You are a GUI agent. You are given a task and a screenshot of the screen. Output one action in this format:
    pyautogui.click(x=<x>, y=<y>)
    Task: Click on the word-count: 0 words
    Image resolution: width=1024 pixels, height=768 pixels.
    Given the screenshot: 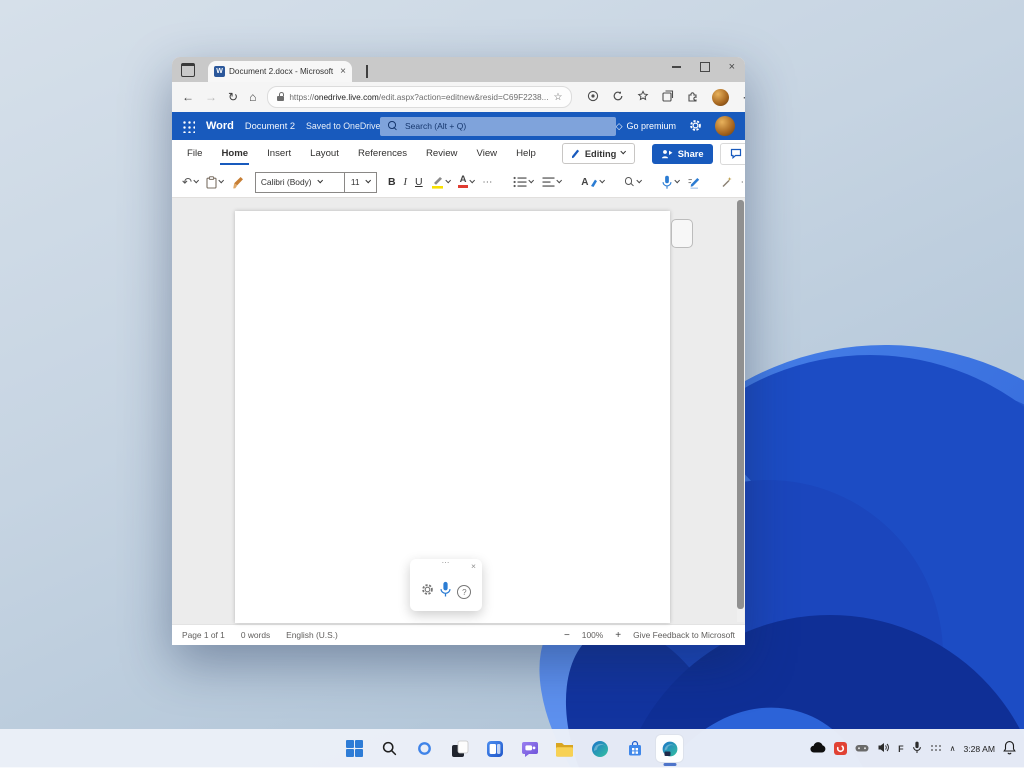 What is the action you would take?
    pyautogui.click(x=255, y=635)
    